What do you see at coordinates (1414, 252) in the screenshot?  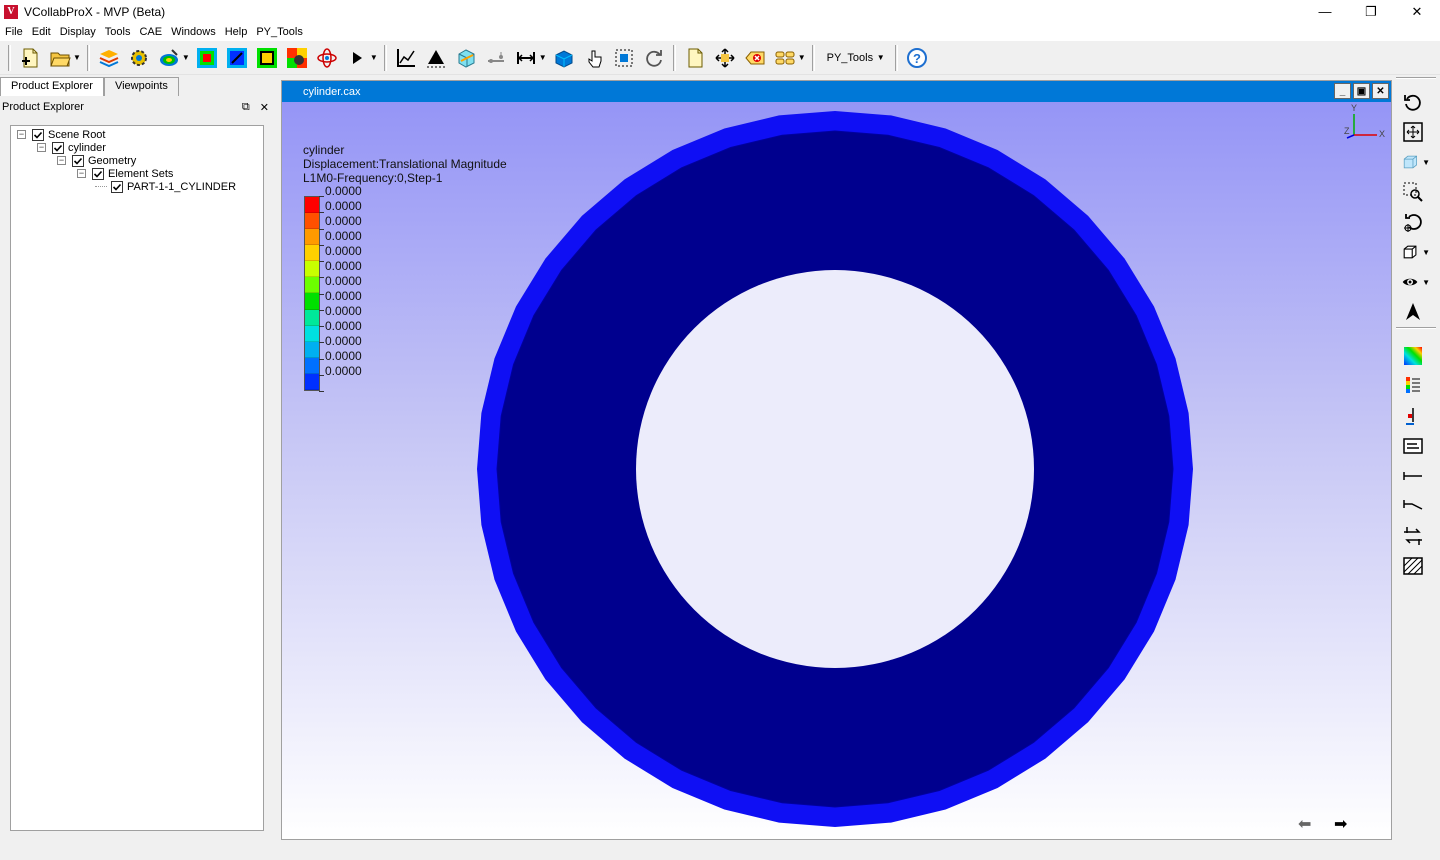 I see `box-view-icon: ▼` at bounding box center [1414, 252].